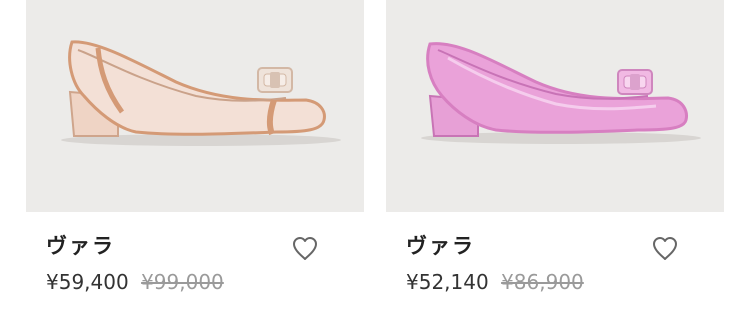 The width and height of the screenshot is (750, 330). I want to click on price-row: ¥52,140 ¥86,900, so click(495, 282).